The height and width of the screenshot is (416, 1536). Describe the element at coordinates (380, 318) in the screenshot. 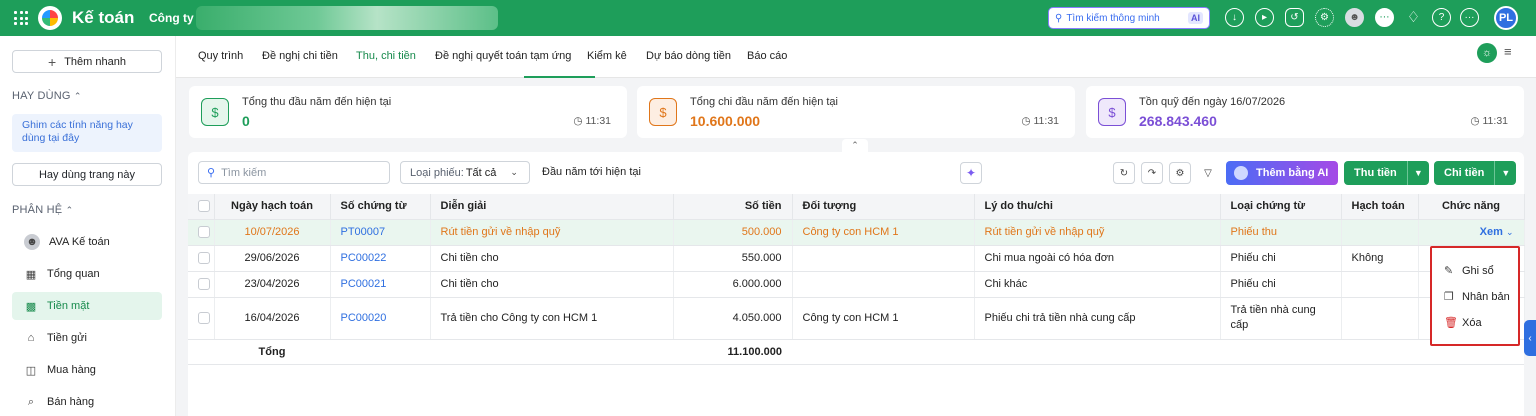

I see `cell-doc-link: PC00020` at that location.